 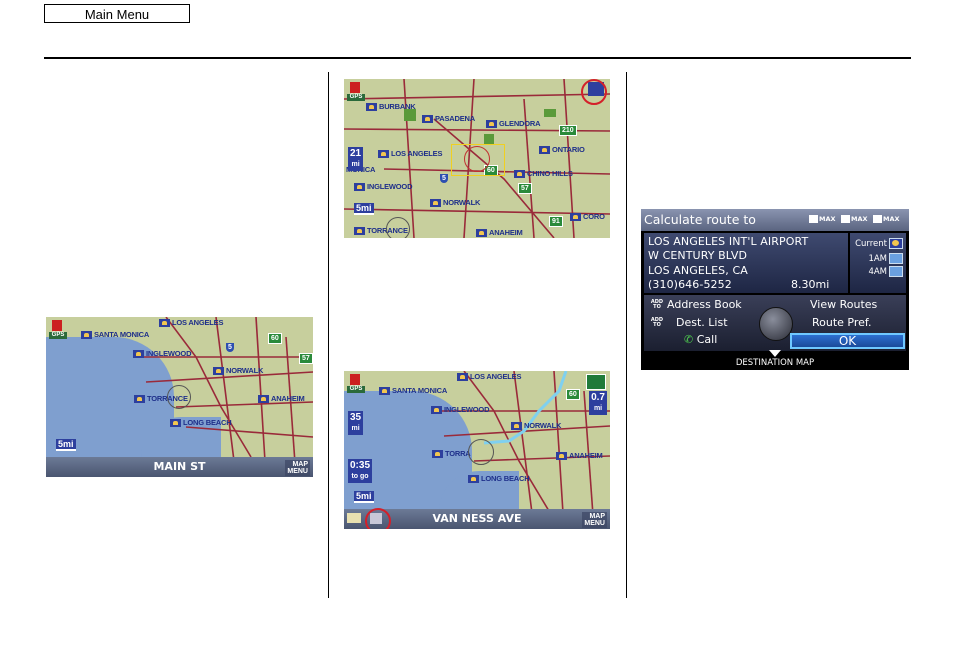 What do you see at coordinates (847, 341) in the screenshot?
I see `ok-button: OK` at bounding box center [847, 341].